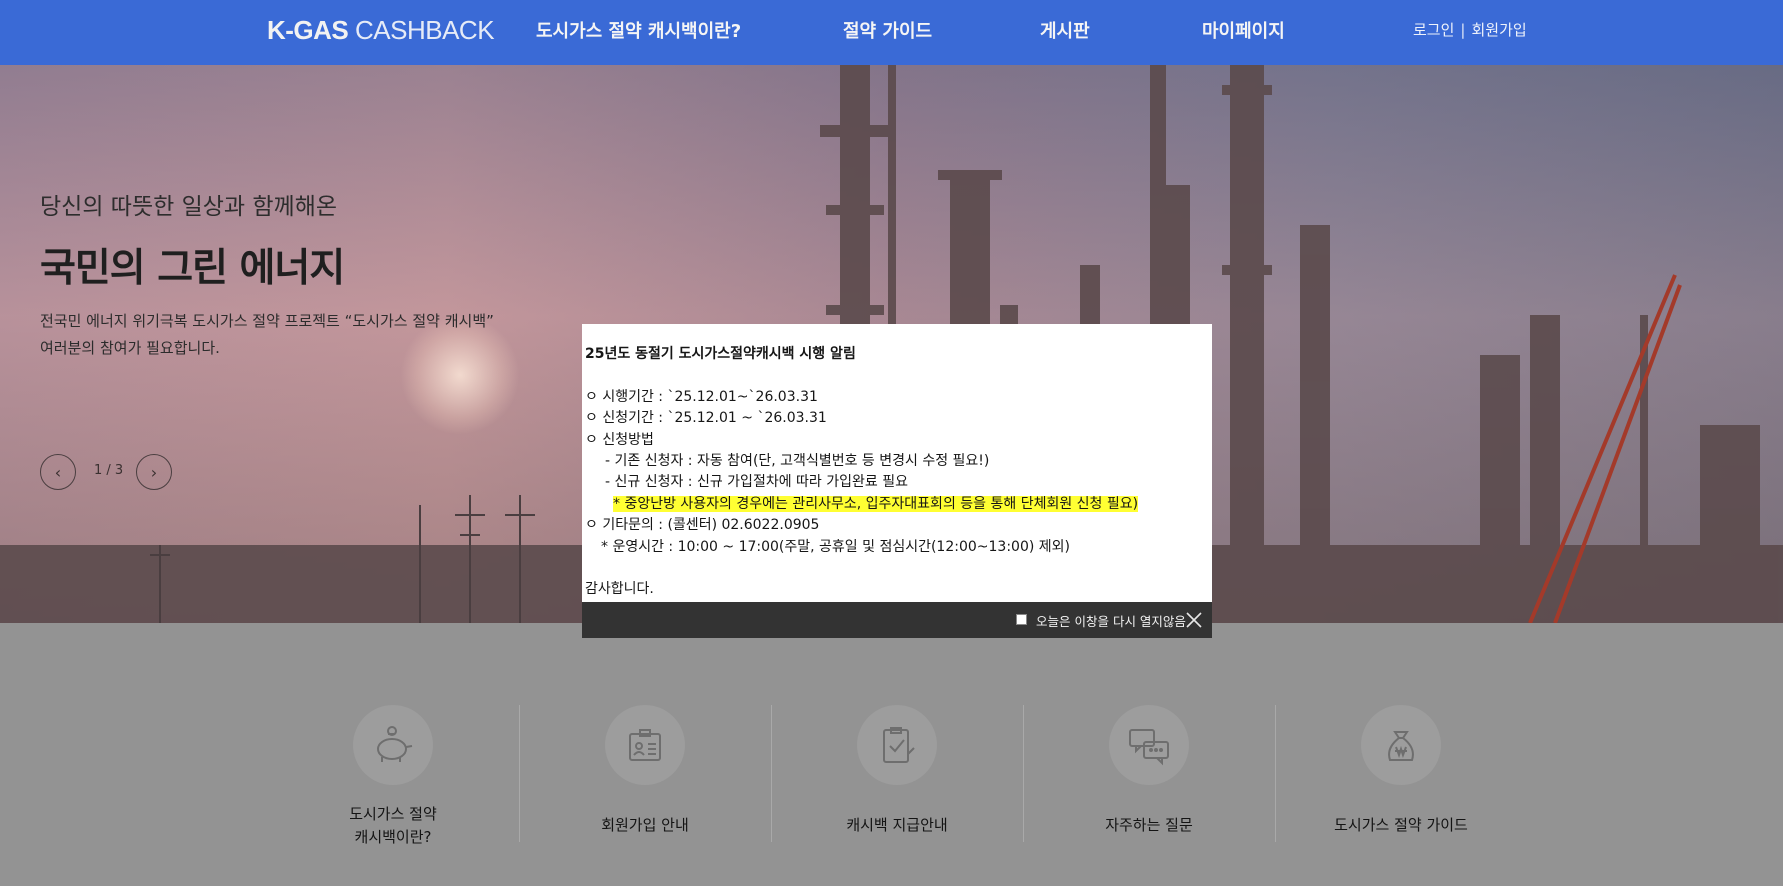  What do you see at coordinates (192, 268) in the screenshot?
I see `hero-title: 국민의 그린 에너지` at bounding box center [192, 268].